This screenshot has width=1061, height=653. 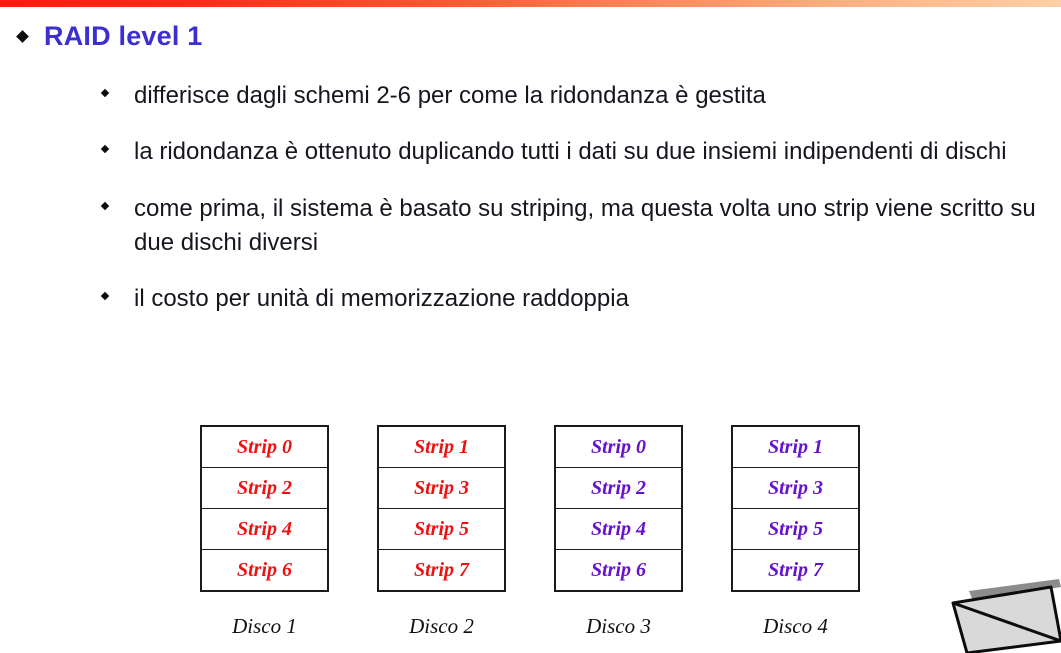 I want to click on disk-column: Strip 0 Strip 2 Strip 4 Strip 6 Disco 3, so click(x=618, y=532).